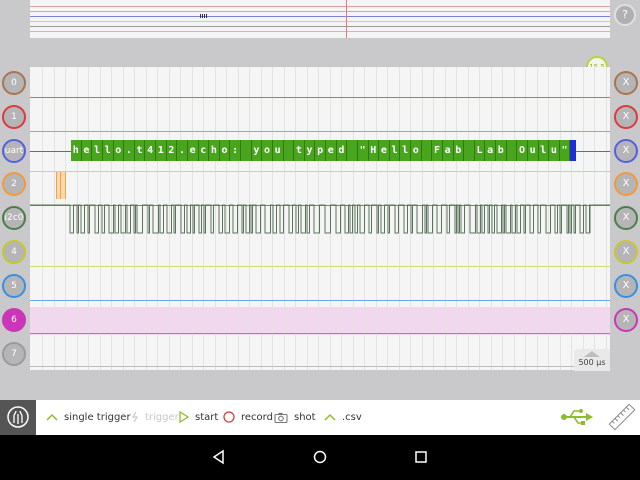  I want to click on clear-channel-button-1: X, so click(626, 117).